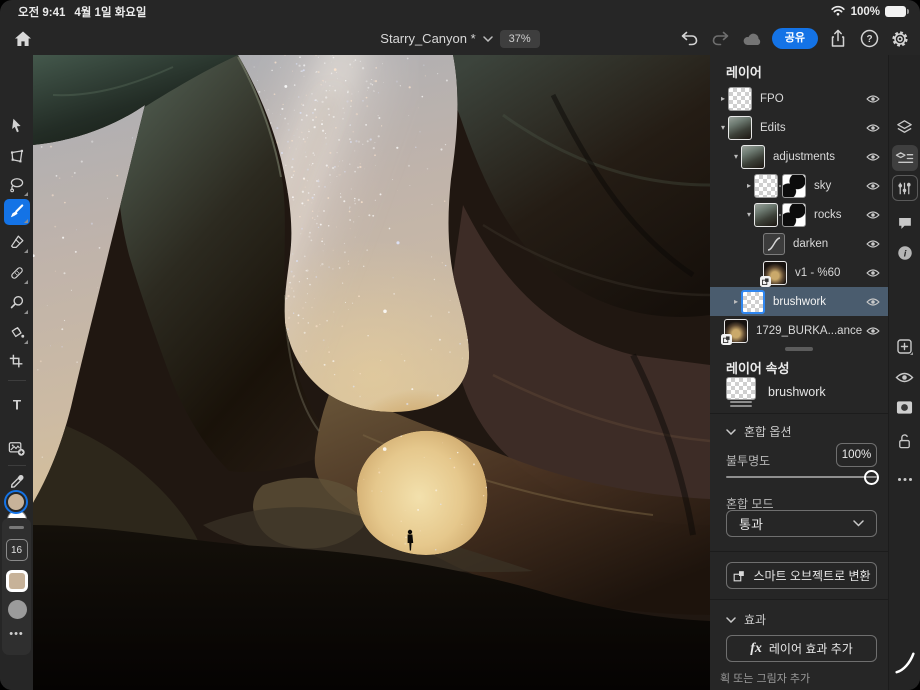  I want to click on brush-size-value: 16, so click(16, 550).